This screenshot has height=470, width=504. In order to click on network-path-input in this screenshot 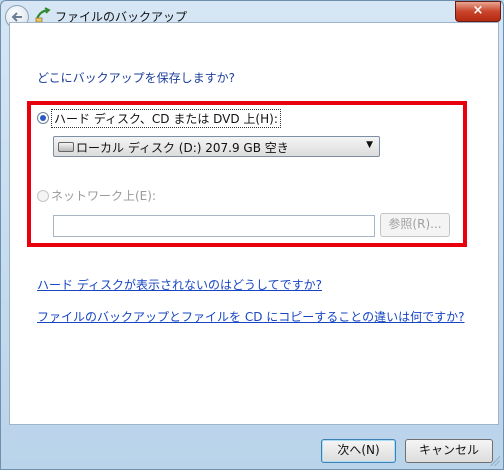, I will do `click(214, 226)`.